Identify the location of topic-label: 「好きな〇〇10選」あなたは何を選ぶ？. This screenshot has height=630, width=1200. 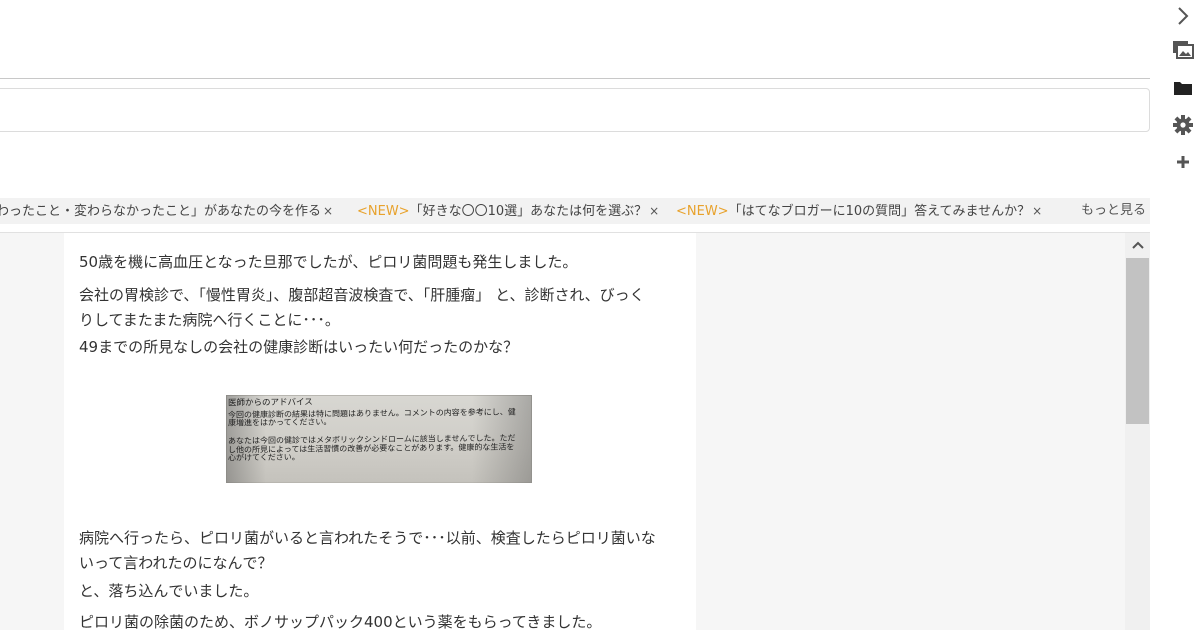
(528, 211).